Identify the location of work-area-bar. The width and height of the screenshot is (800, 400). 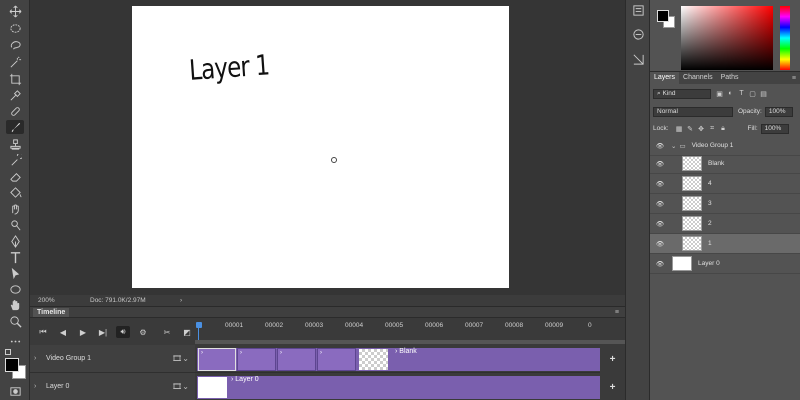
(410, 342).